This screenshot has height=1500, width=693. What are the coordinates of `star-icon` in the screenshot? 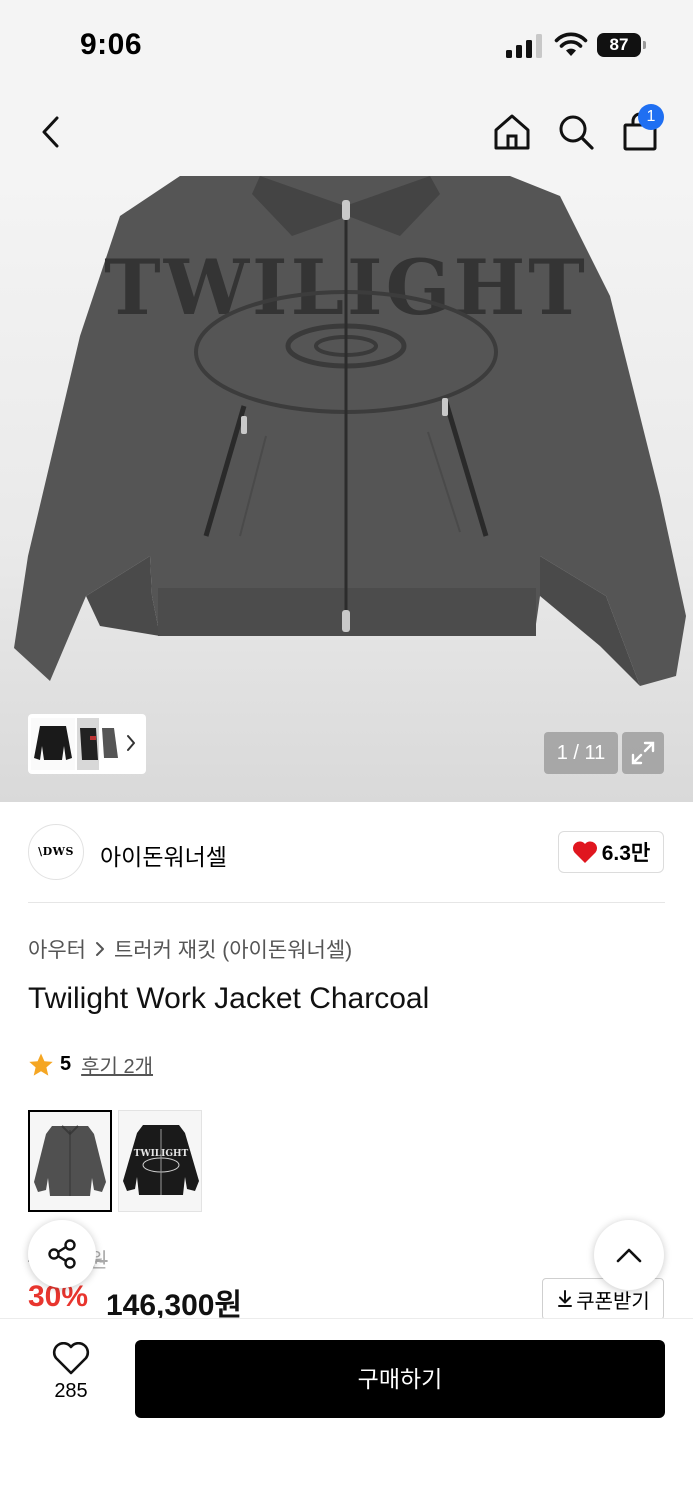 It's located at (41, 1064).